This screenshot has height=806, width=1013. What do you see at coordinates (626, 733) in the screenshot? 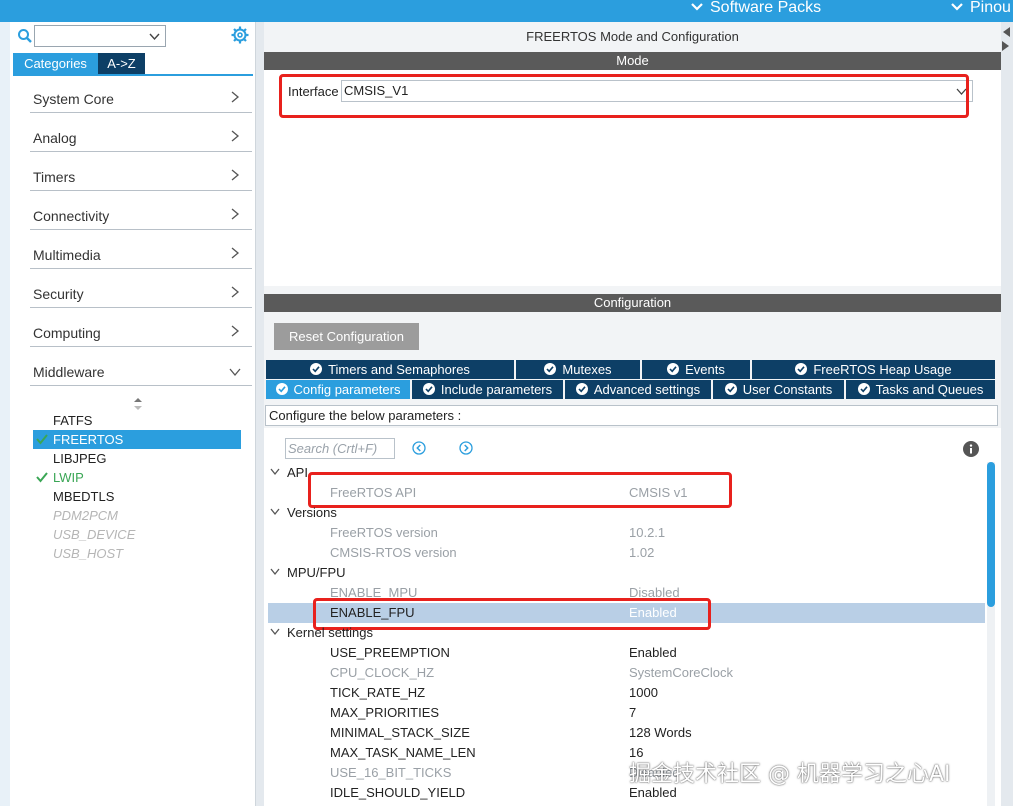
I see `param-row-minimal-stack-size: MINIMAL_STACK_SIZE 128 Words` at bounding box center [626, 733].